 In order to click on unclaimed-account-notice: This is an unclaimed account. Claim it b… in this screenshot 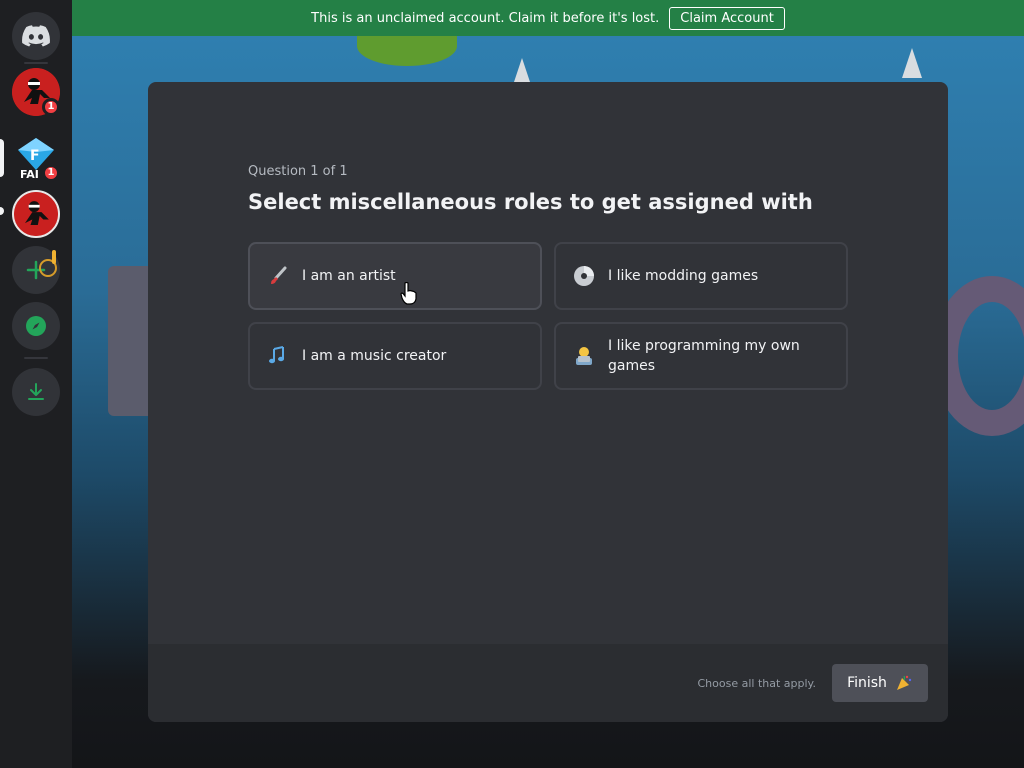, I will do `click(548, 18)`.